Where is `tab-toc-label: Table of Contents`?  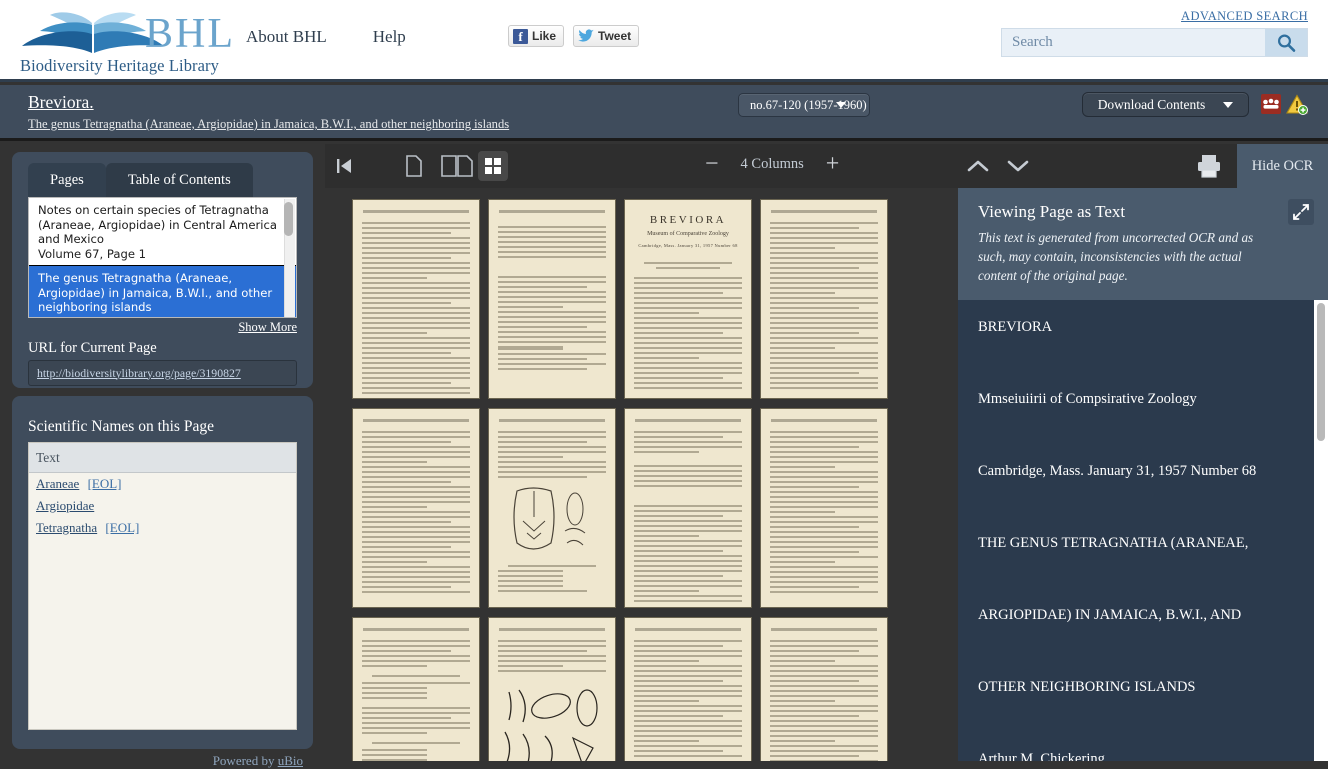 tab-toc-label: Table of Contents is located at coordinates (179, 179).